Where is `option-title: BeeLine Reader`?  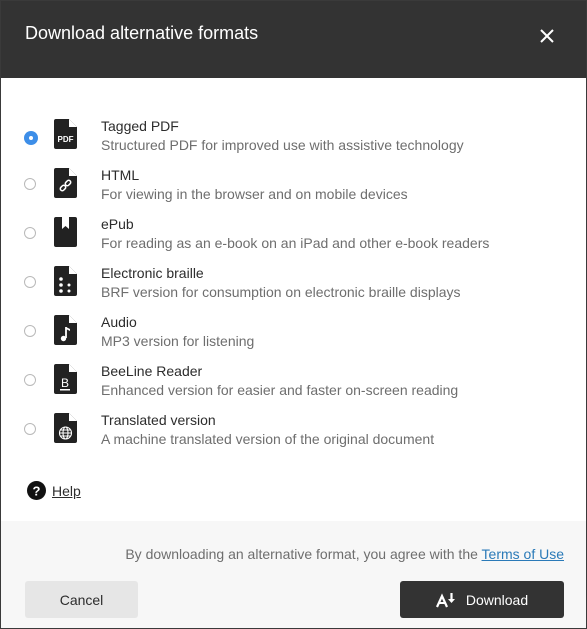
option-title: BeeLine Reader is located at coordinates (152, 371).